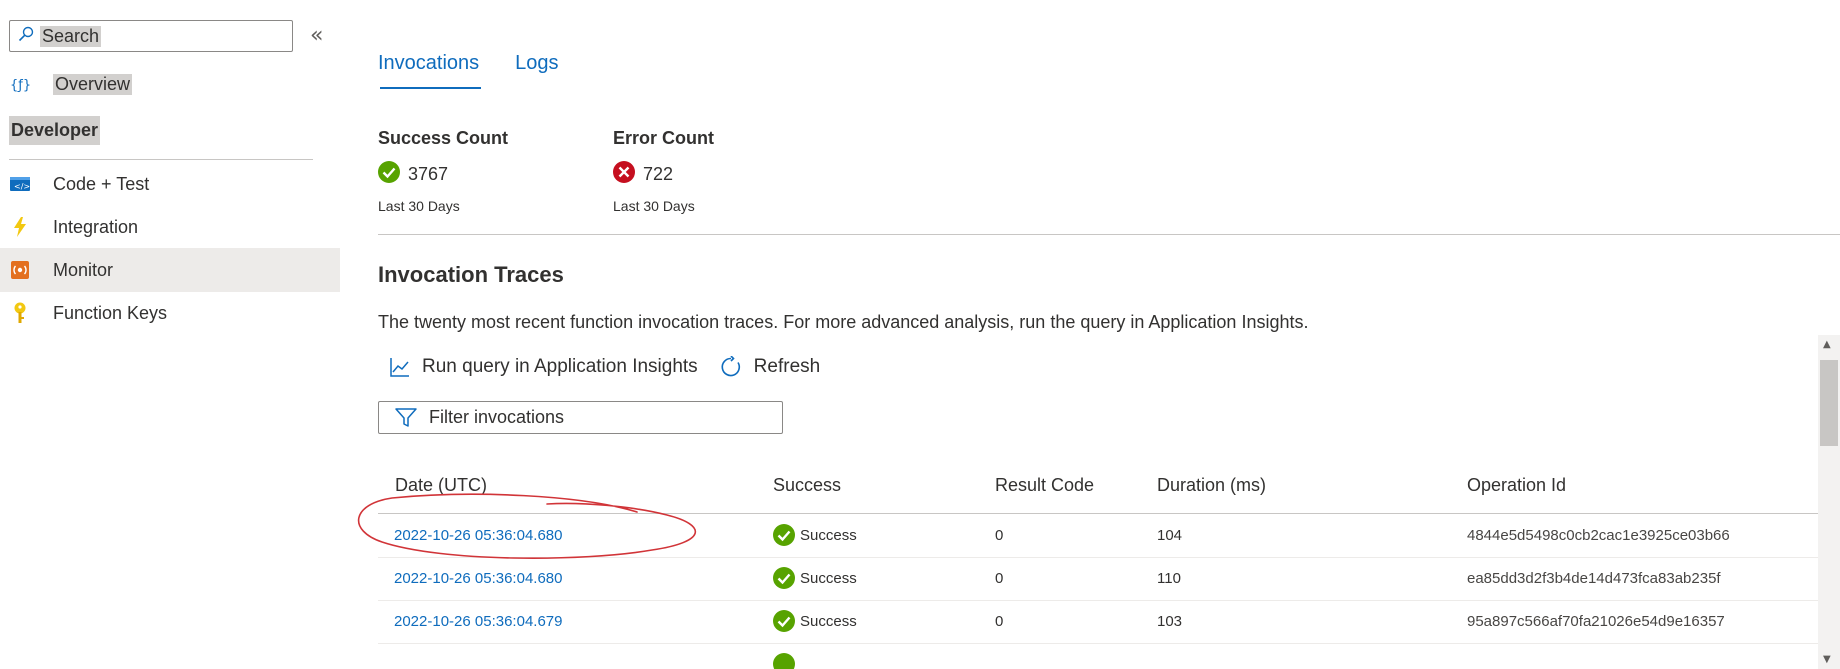  I want to click on invocation-date-link: 2022-10-26 05:36:04.679, so click(478, 621).